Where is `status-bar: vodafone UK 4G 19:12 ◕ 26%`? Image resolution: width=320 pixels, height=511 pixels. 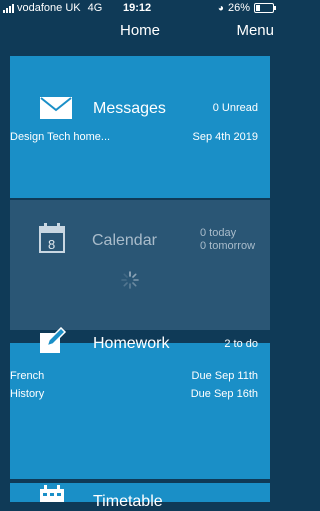 status-bar: vodafone UK 4G 19:12 ◕ 26% is located at coordinates (140, 8).